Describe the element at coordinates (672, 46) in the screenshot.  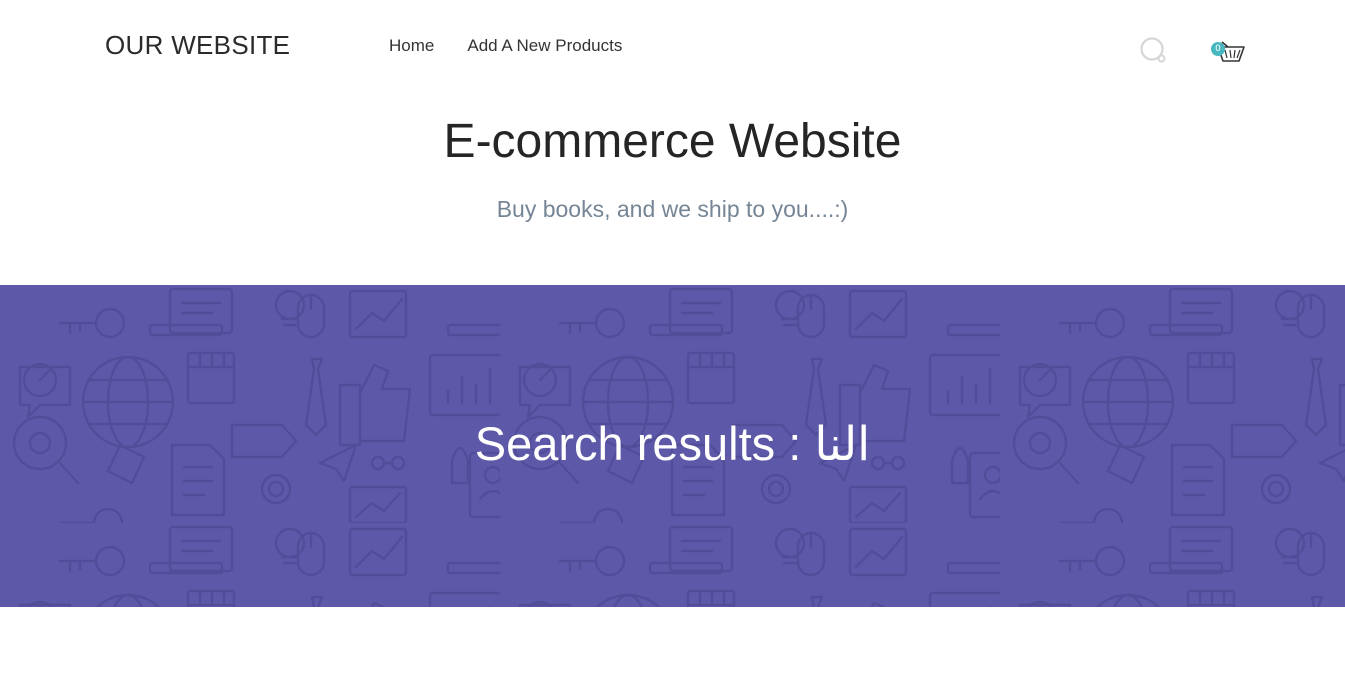
I see `header: OUR WEBSITE Home Add A New Products 0` at that location.